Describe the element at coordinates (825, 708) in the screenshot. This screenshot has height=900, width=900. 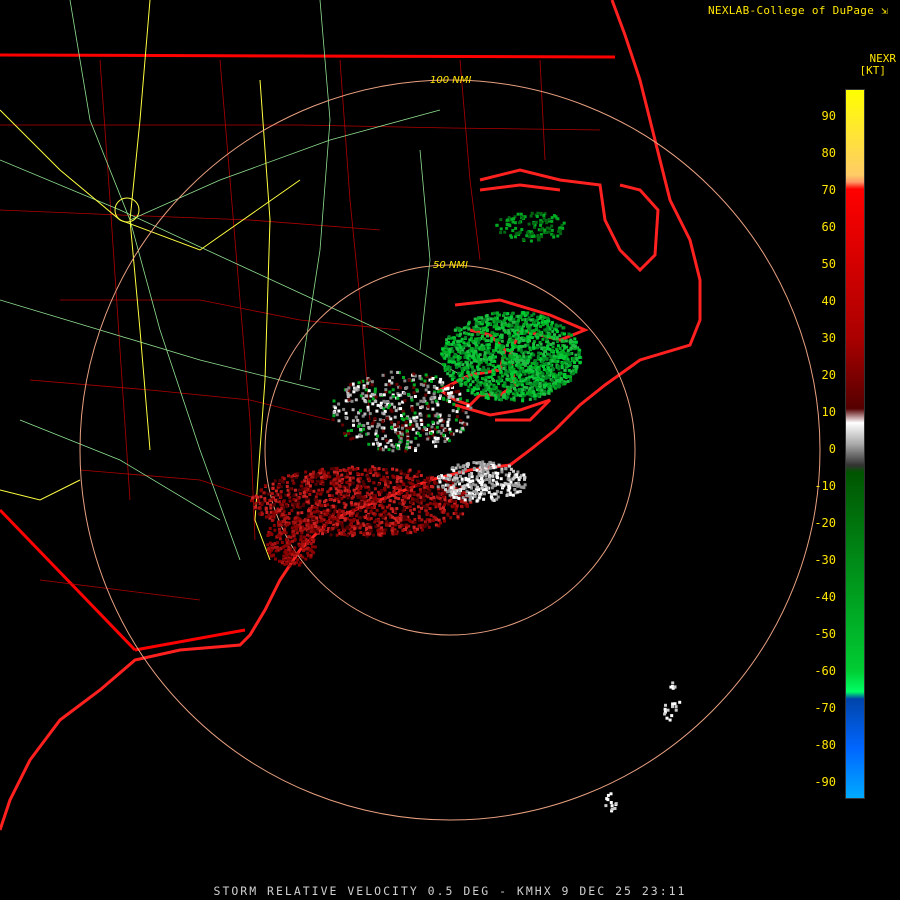
I see `legend-tick: -70` at that location.